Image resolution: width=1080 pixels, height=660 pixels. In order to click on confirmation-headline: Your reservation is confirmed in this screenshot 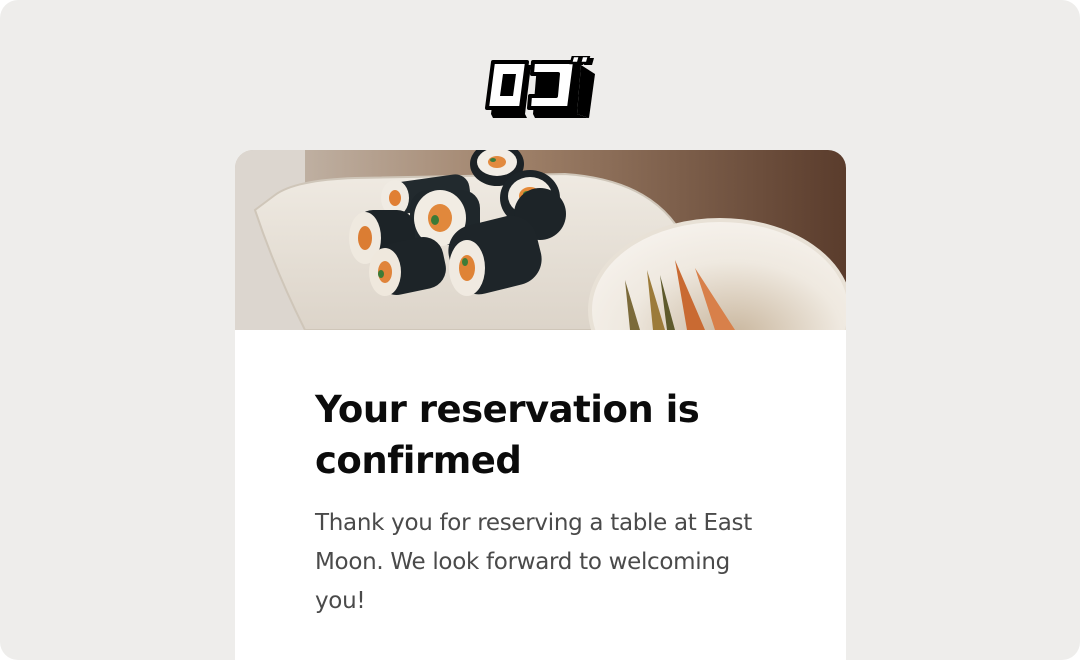, I will do `click(507, 435)`.